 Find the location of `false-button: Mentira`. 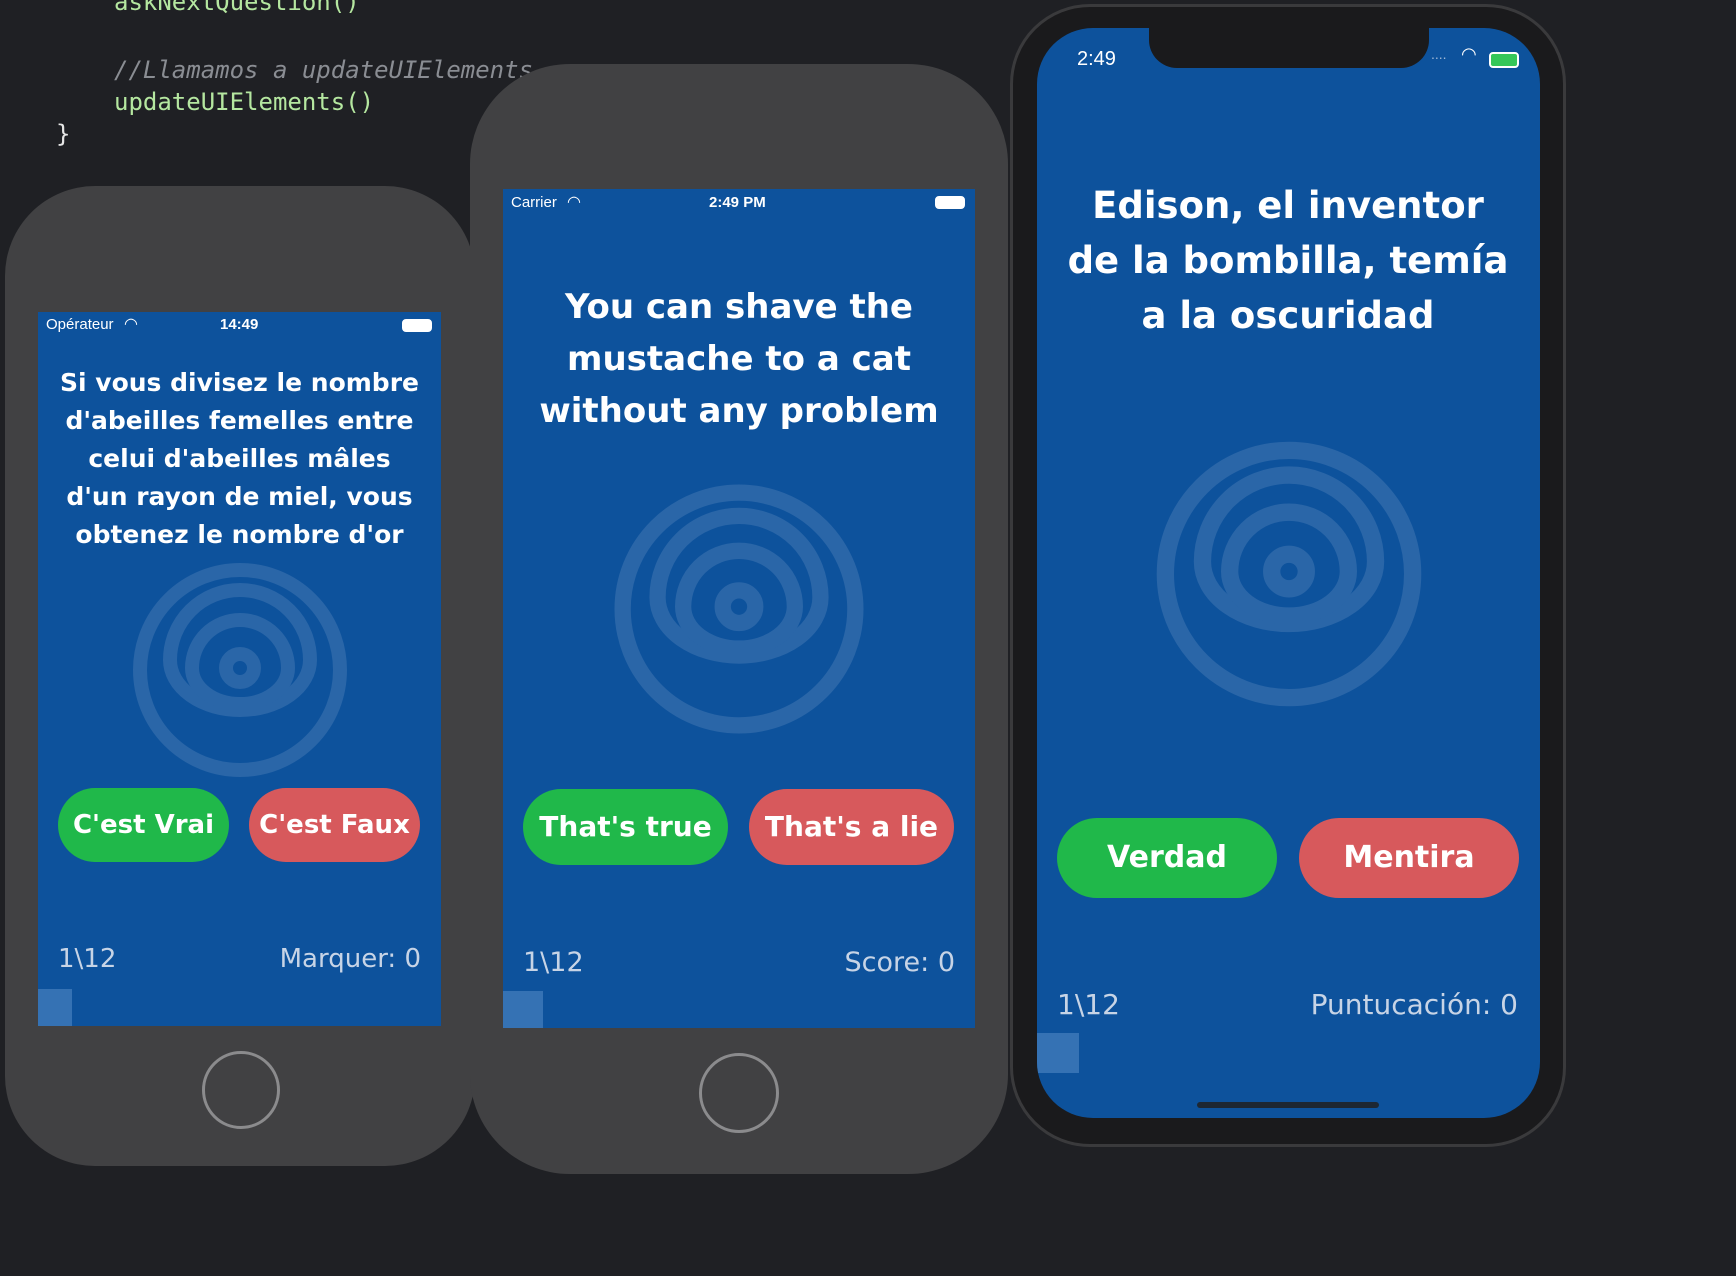

false-button: Mentira is located at coordinates (1409, 858).